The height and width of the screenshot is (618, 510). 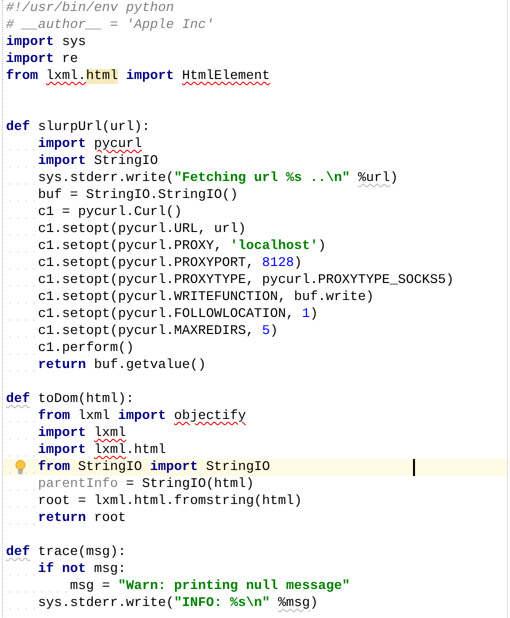 What do you see at coordinates (256, 348) in the screenshot?
I see `code-line: c1.perform()` at bounding box center [256, 348].